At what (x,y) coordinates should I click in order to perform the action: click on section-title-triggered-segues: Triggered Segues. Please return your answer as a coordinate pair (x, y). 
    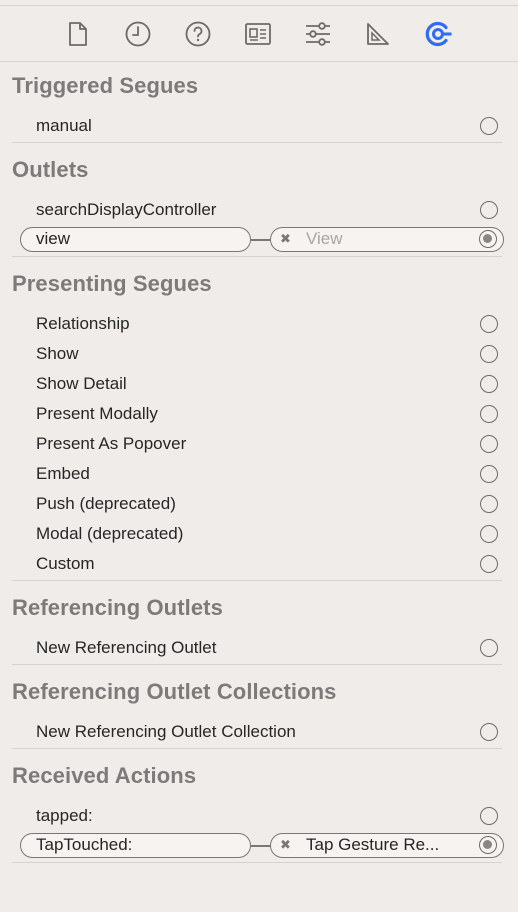
    Looking at the image, I should click on (105, 85).